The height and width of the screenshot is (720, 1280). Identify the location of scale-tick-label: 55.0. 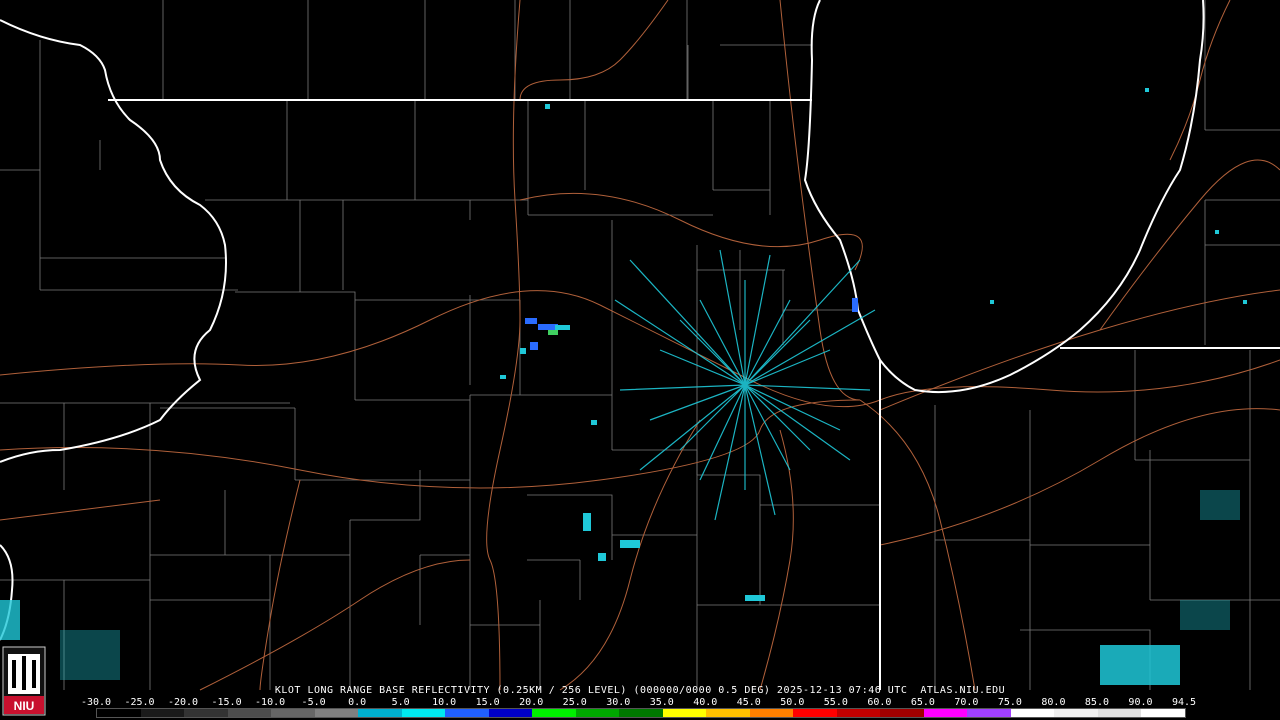
(835, 702).